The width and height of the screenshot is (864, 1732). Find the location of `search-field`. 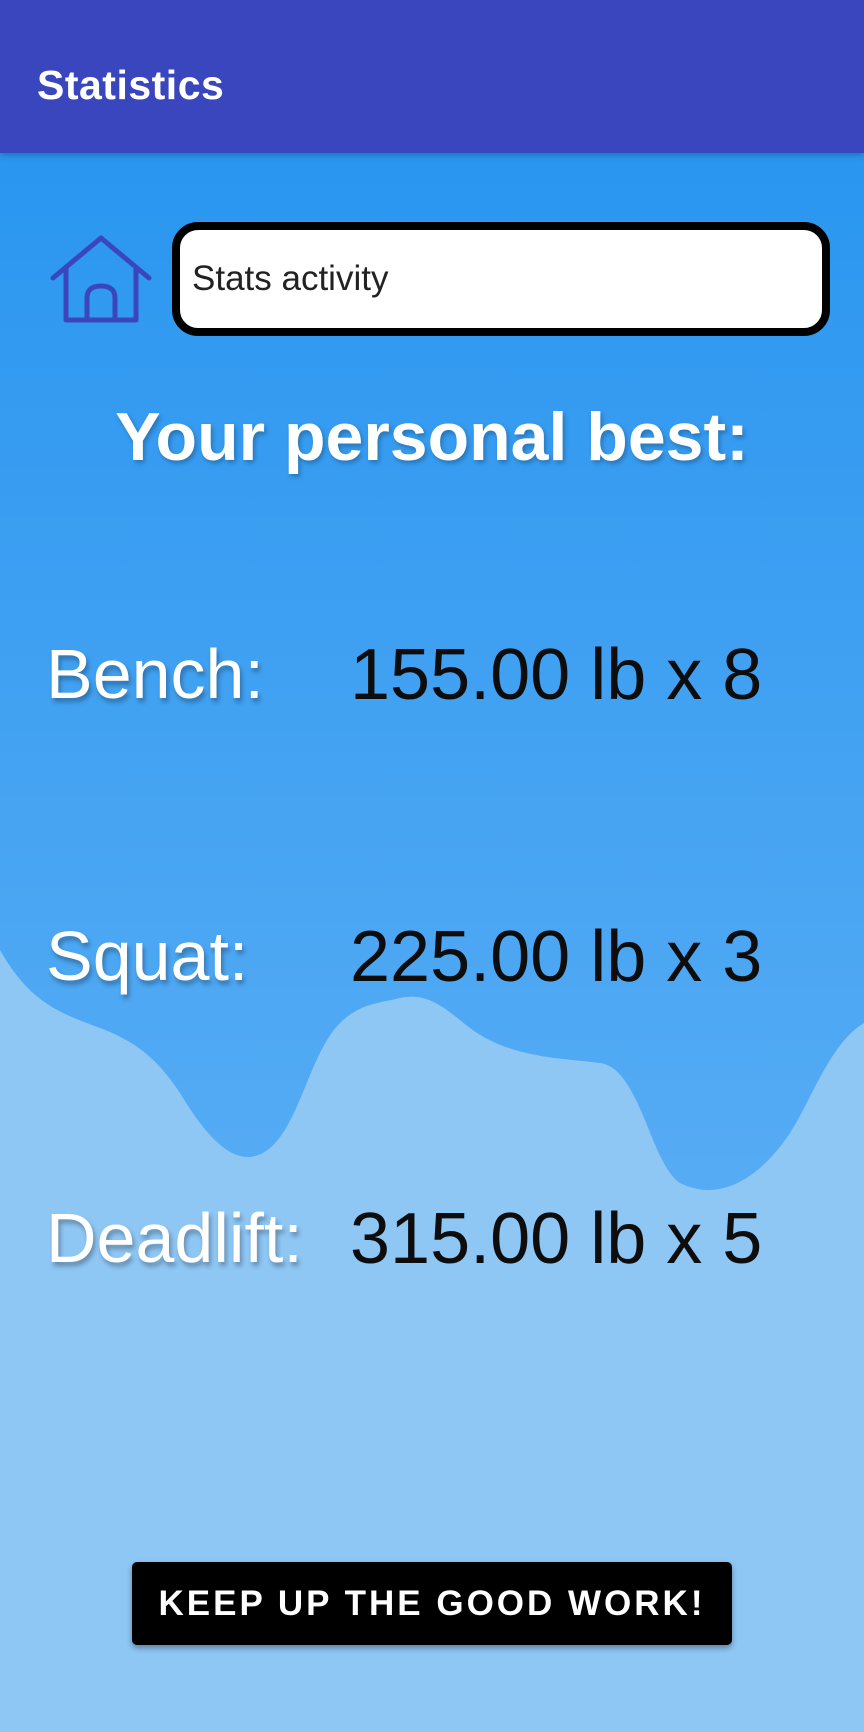

search-field is located at coordinates (501, 279).